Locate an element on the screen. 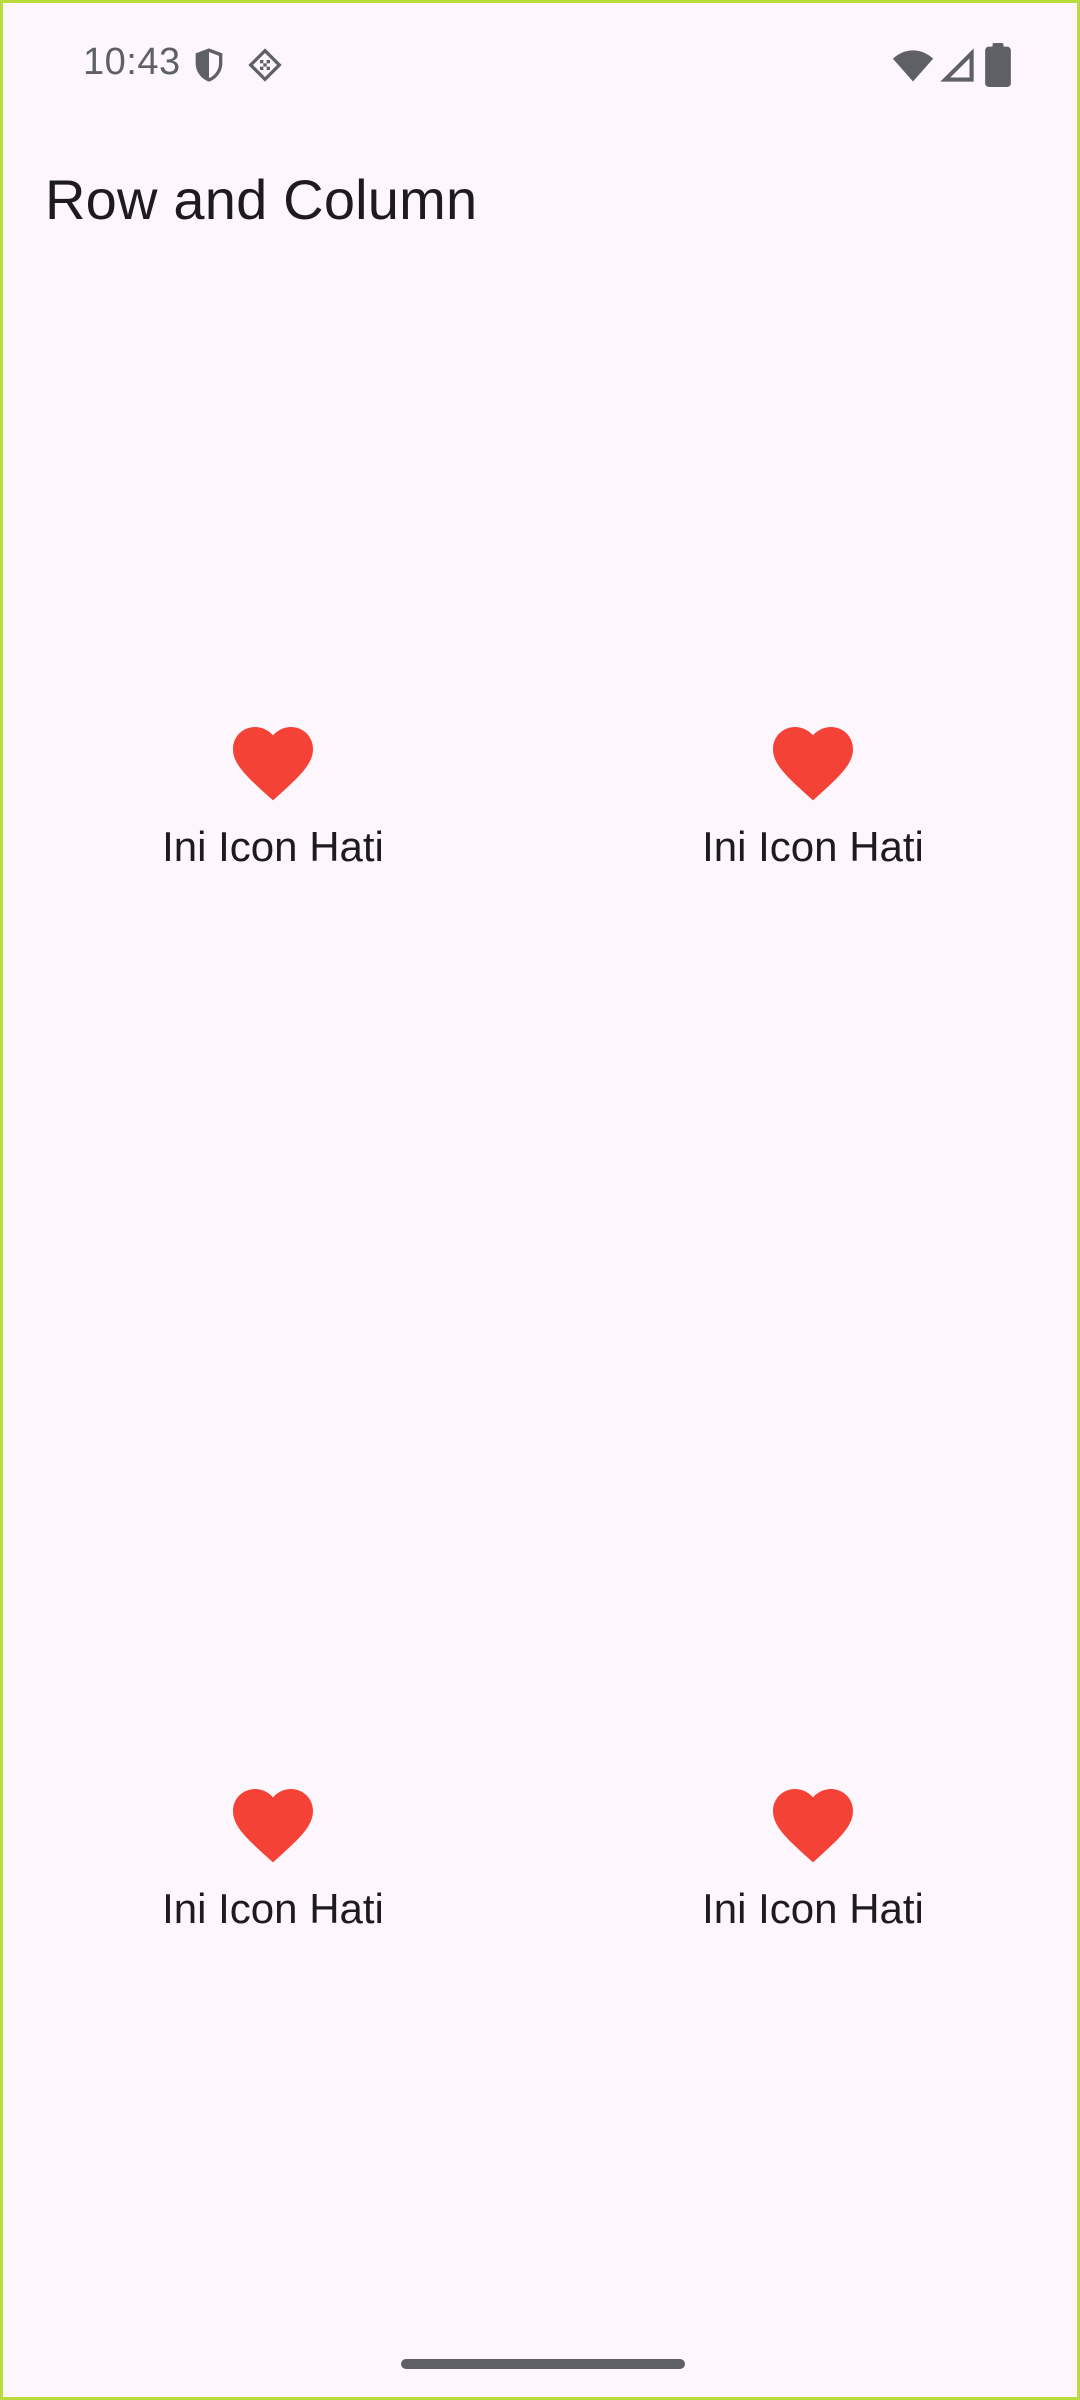  cell-signal-icon is located at coordinates (957, 65).